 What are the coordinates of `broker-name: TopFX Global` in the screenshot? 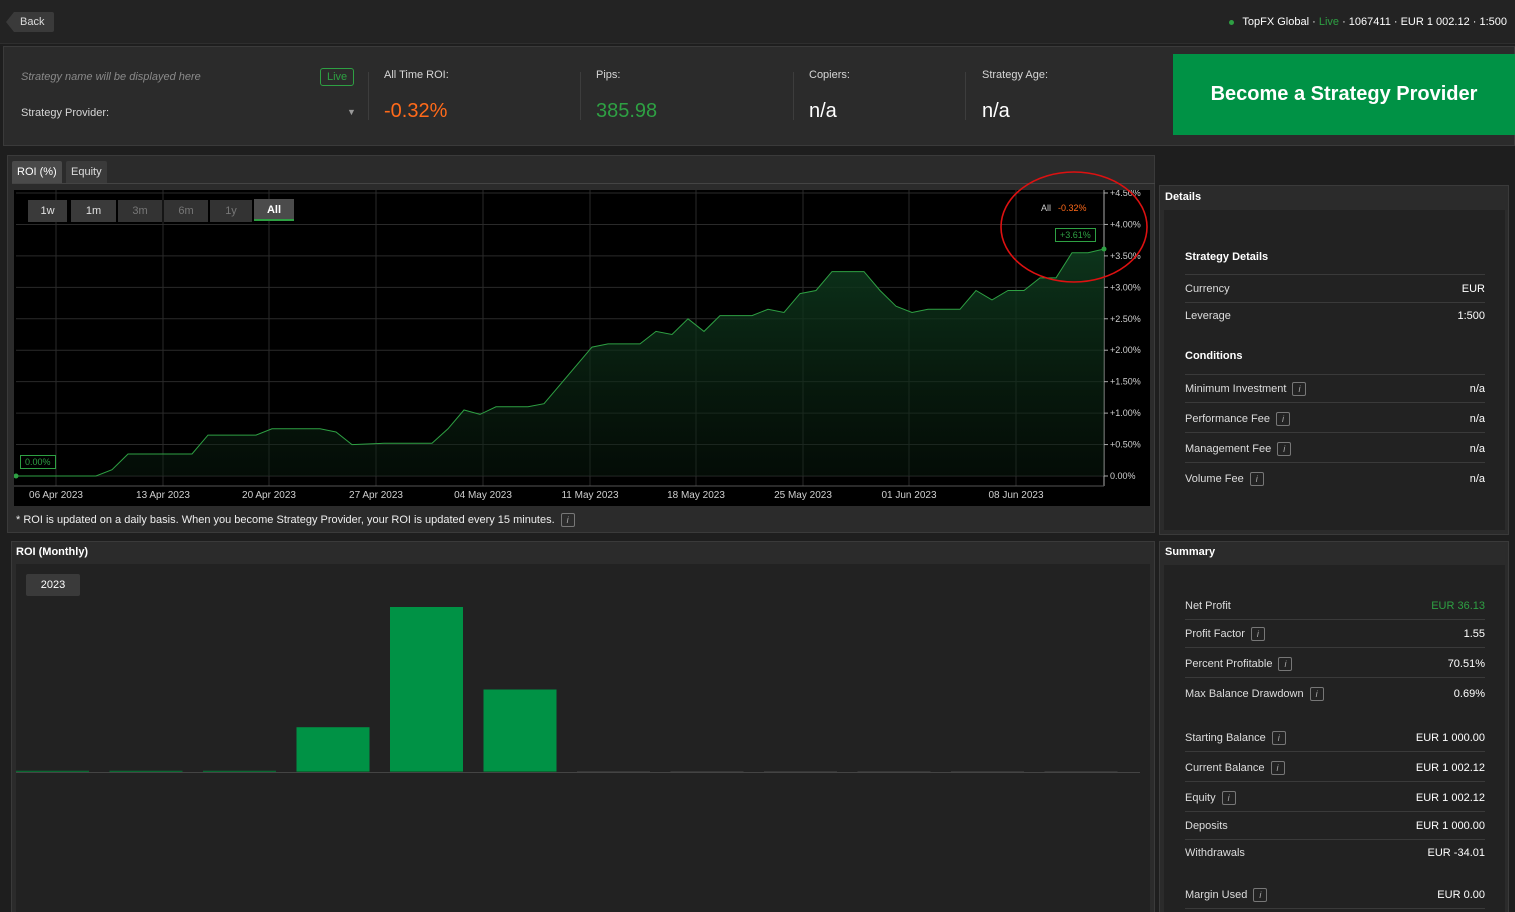 It's located at (1276, 22).